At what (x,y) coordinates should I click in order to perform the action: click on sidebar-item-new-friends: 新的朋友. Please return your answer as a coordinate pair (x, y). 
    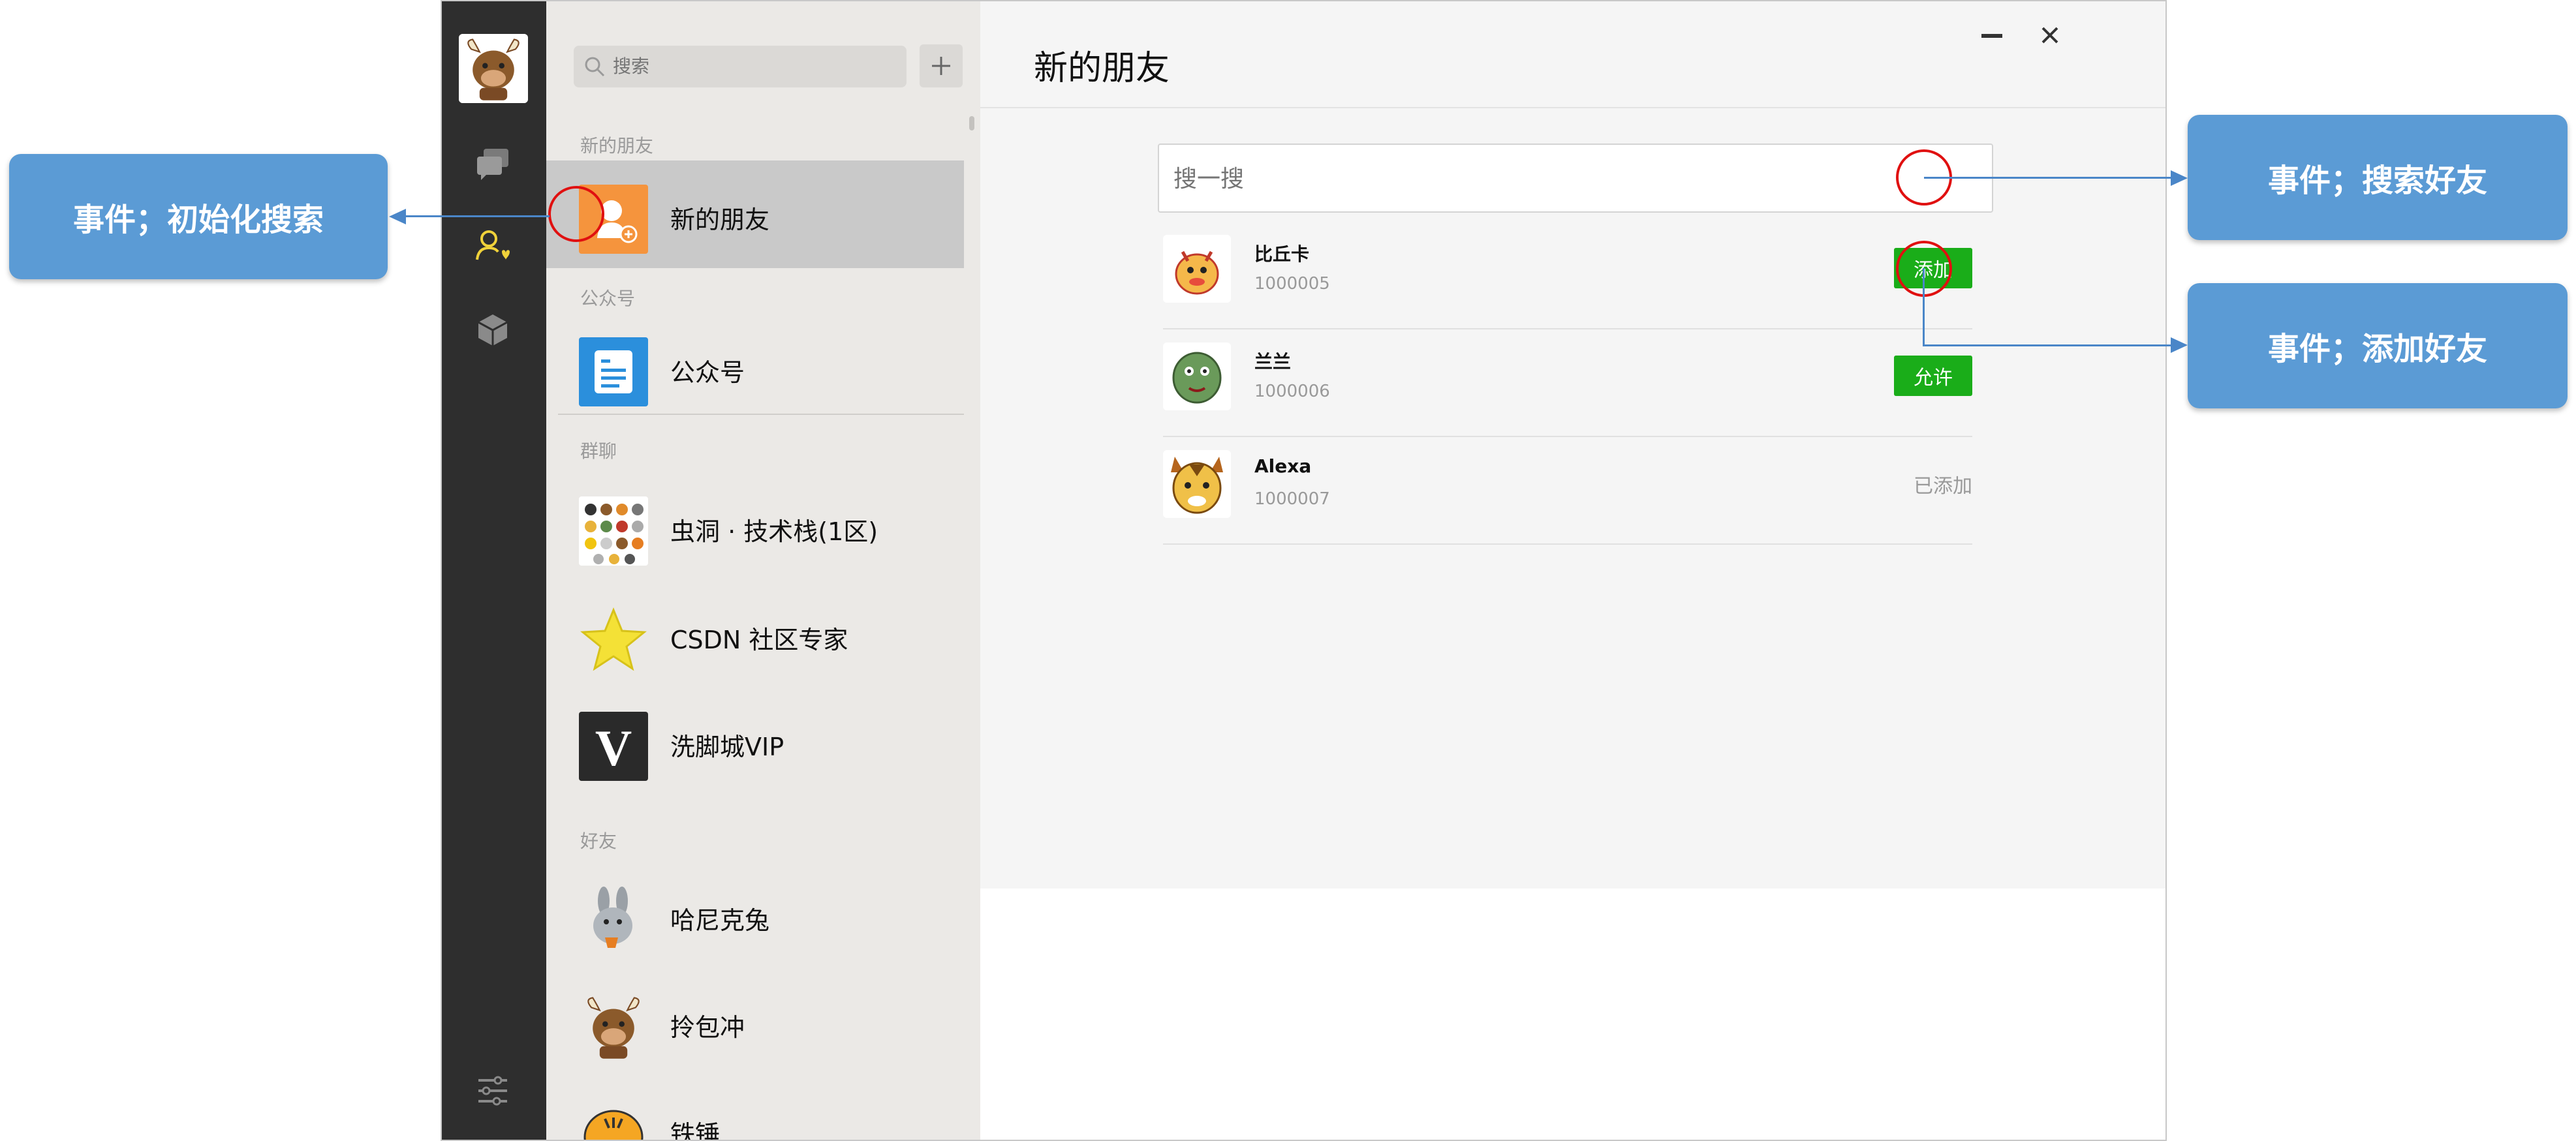
    Looking at the image, I should click on (755, 214).